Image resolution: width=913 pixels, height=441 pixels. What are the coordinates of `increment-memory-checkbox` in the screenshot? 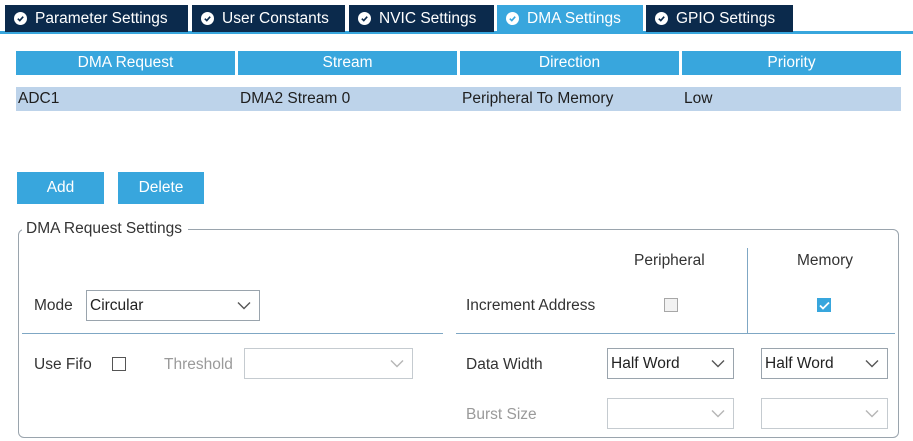 It's located at (824, 305).